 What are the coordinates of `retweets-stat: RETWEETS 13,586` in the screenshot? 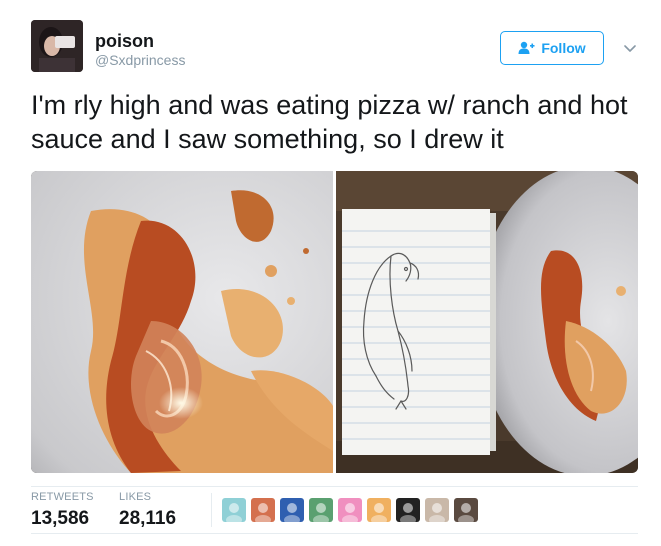 It's located at (62, 511).